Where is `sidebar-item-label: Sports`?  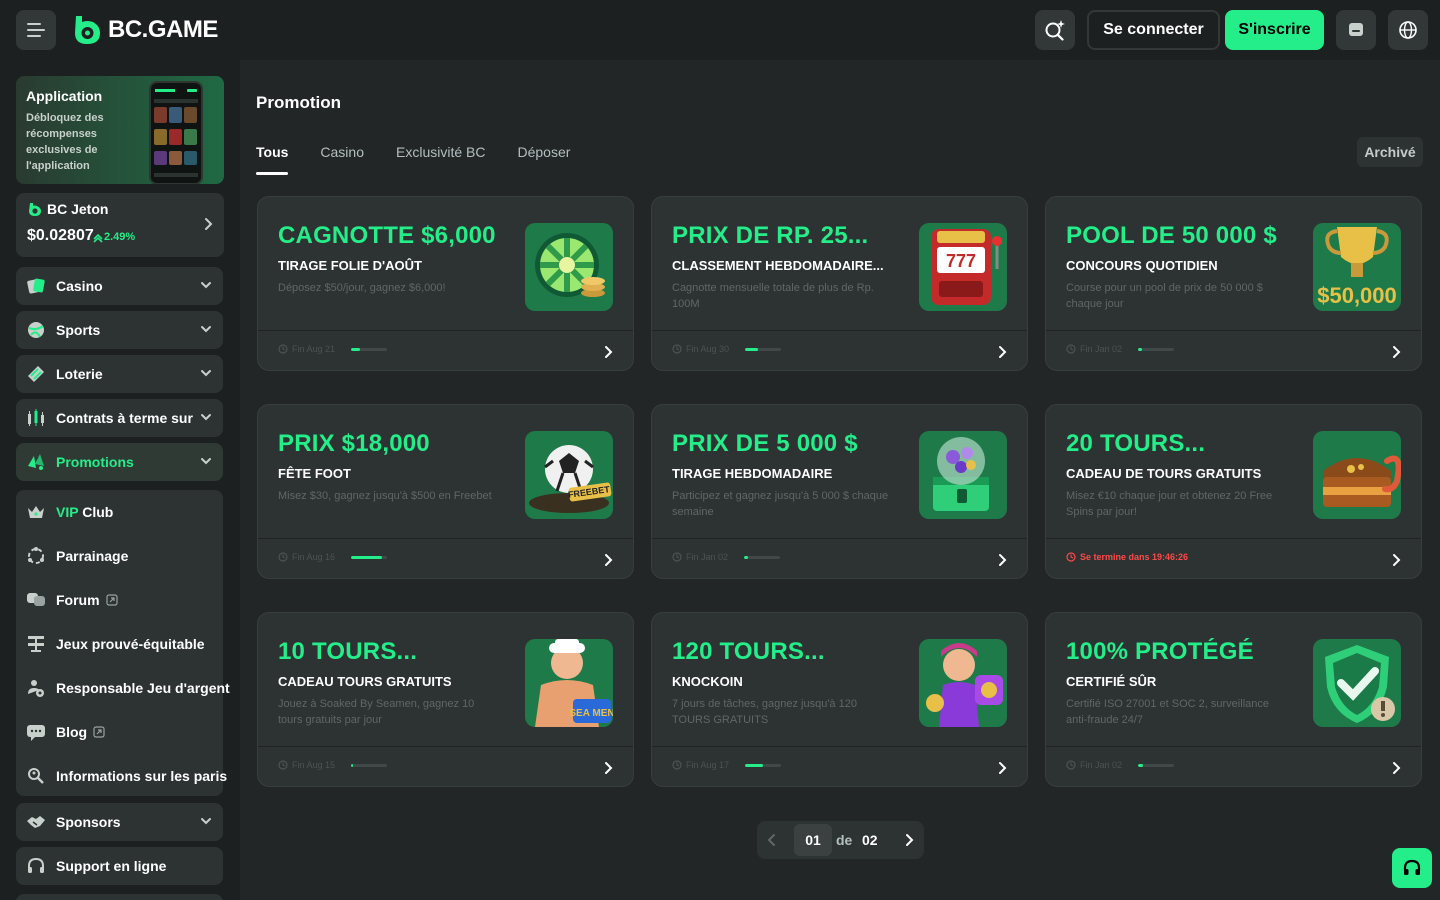 sidebar-item-label: Sports is located at coordinates (78, 330).